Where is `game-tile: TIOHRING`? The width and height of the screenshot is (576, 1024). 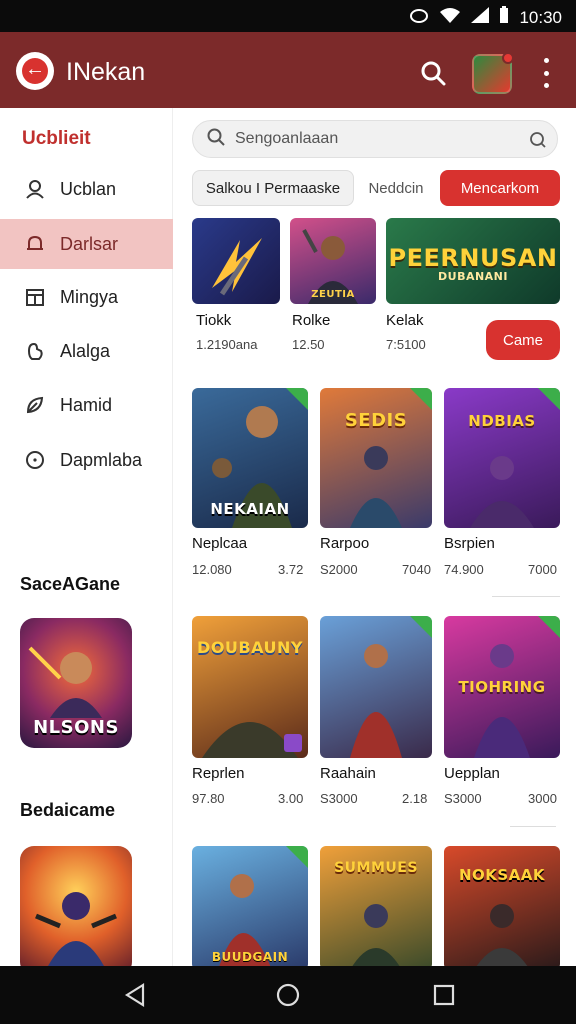 game-tile: TIOHRING is located at coordinates (502, 687).